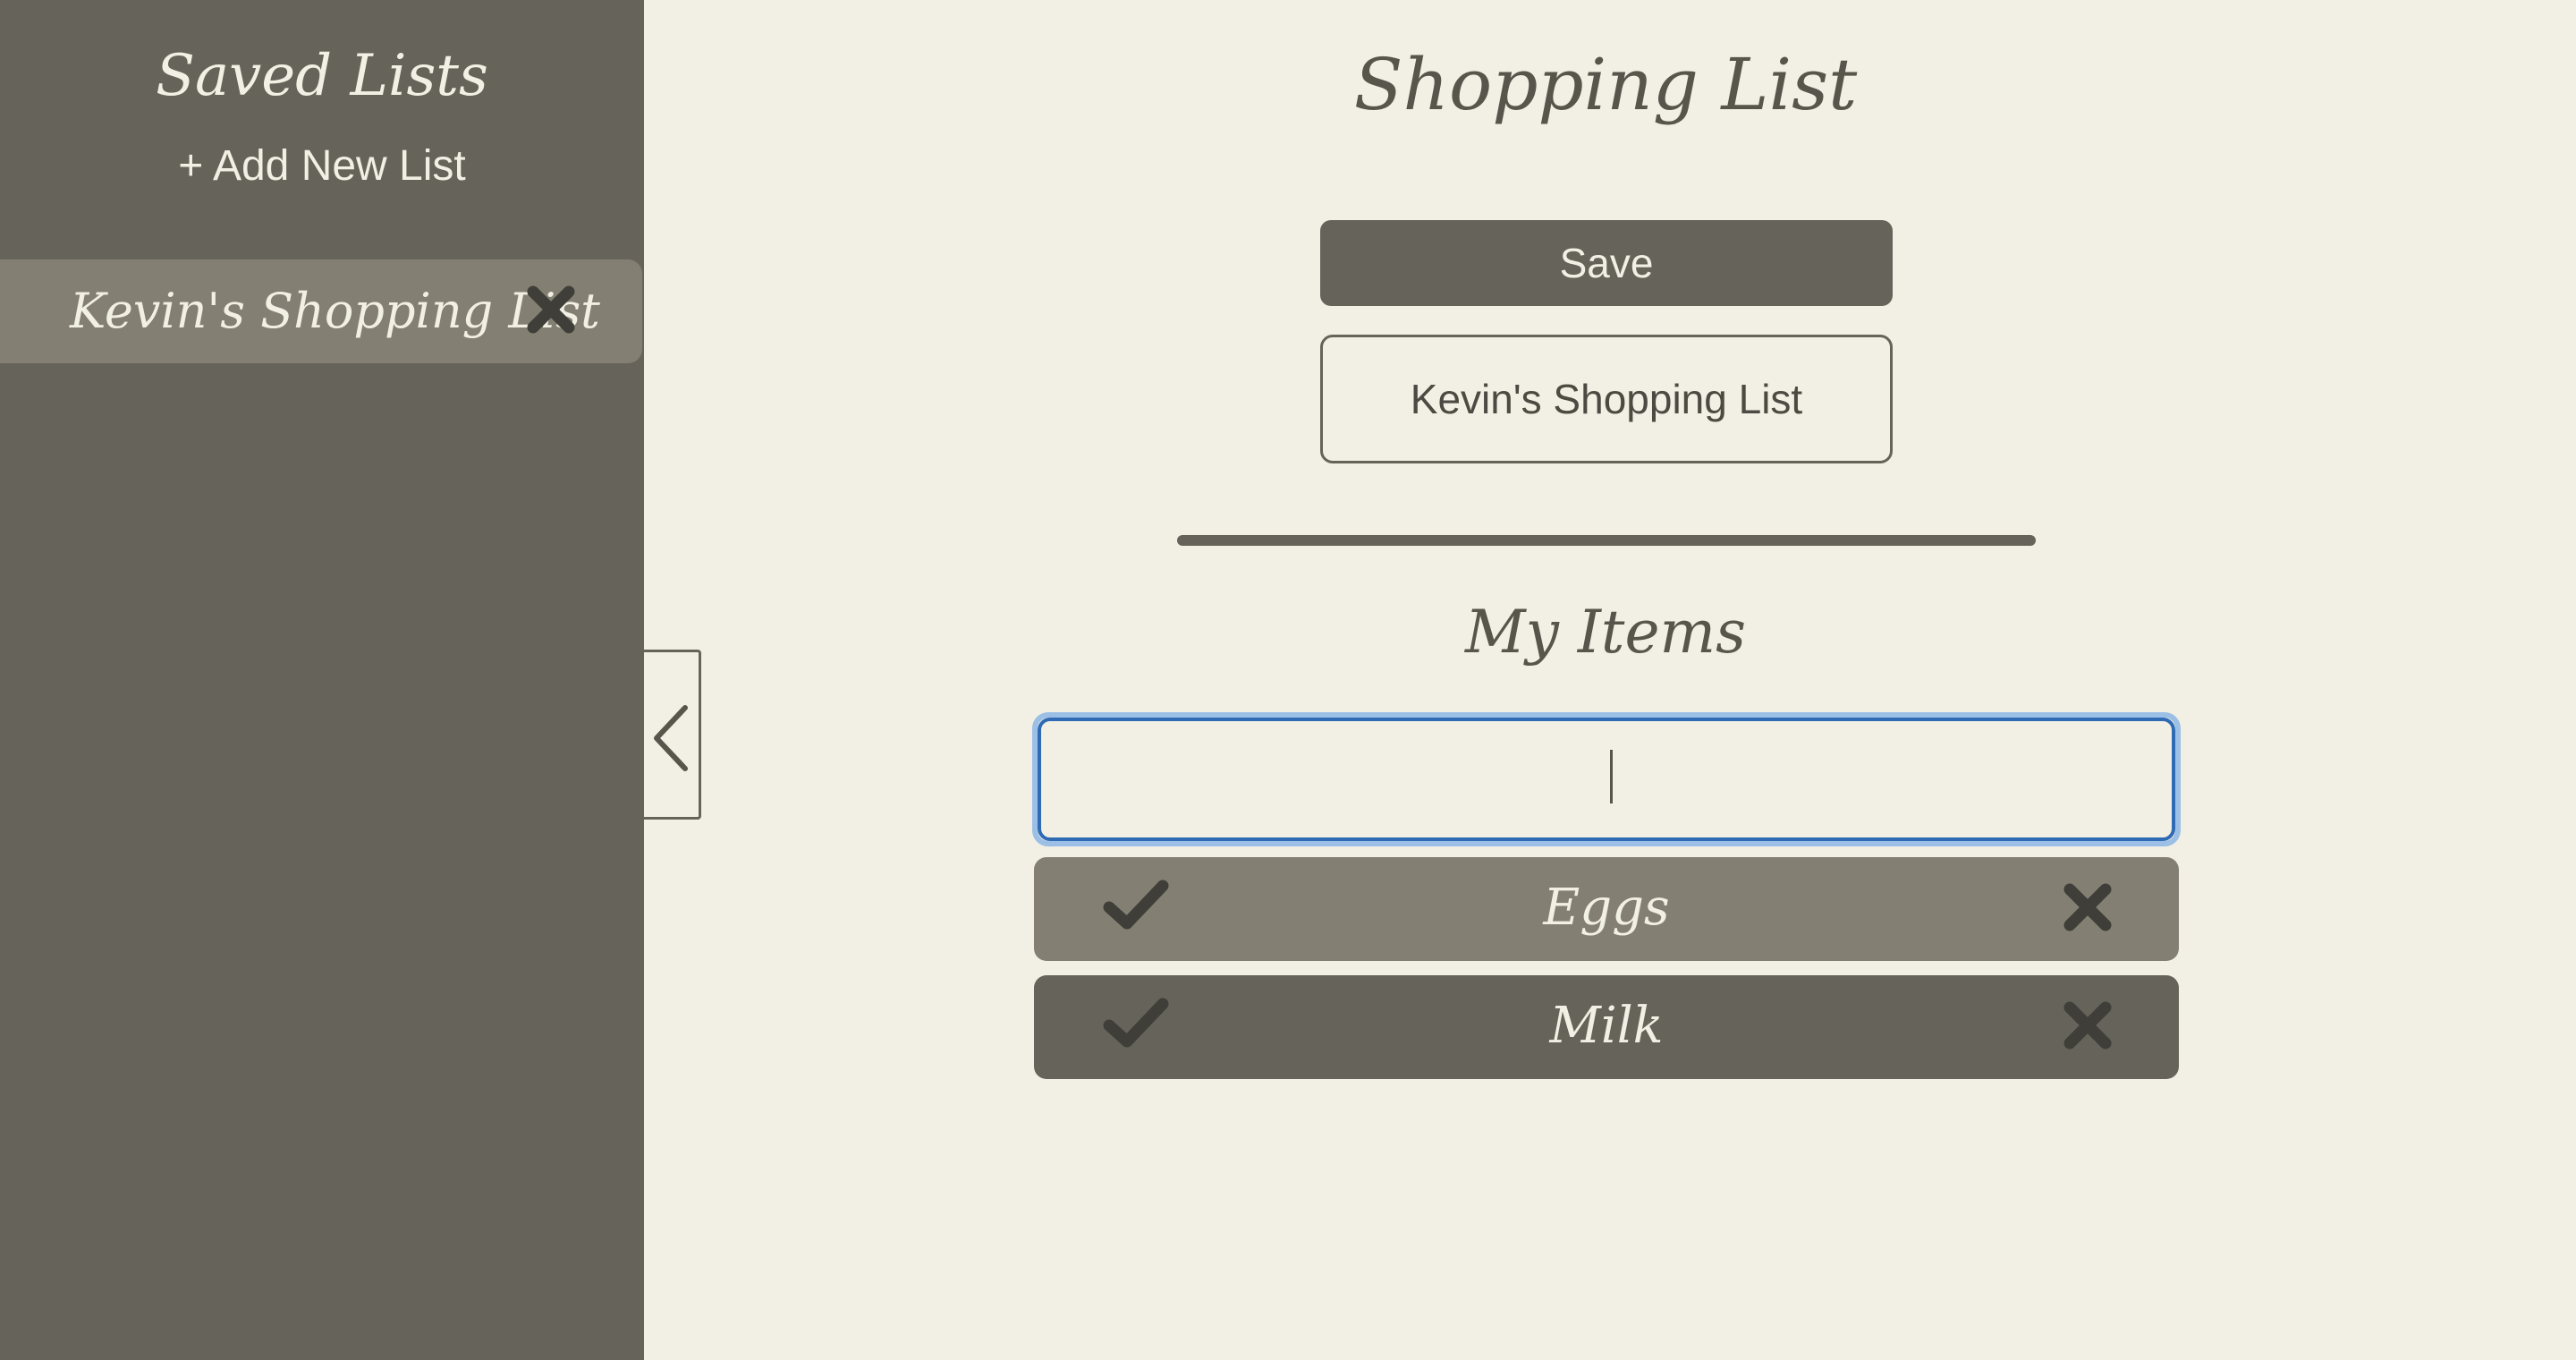 The width and height of the screenshot is (2576, 1360). I want to click on text-caret, so click(1611, 776).